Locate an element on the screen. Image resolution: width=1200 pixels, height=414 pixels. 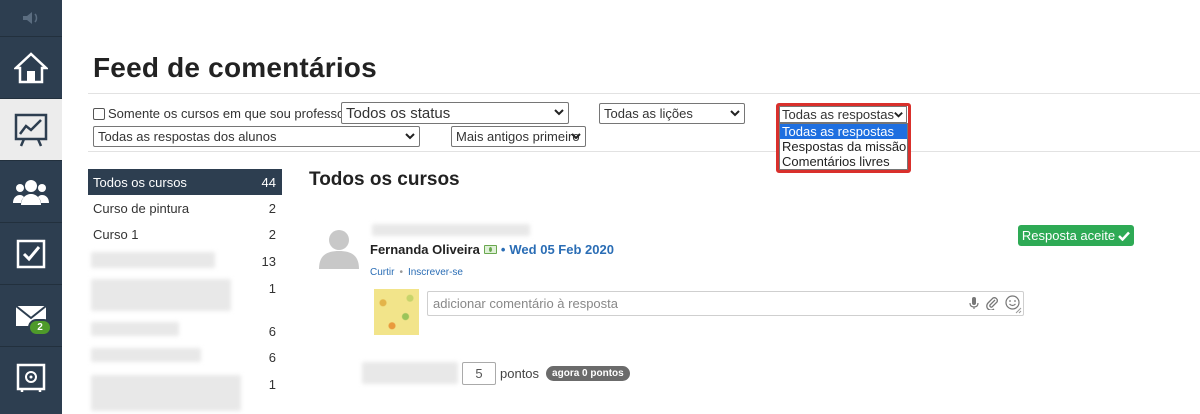
course-item: Curso de pintura 2 is located at coordinates (185, 208).